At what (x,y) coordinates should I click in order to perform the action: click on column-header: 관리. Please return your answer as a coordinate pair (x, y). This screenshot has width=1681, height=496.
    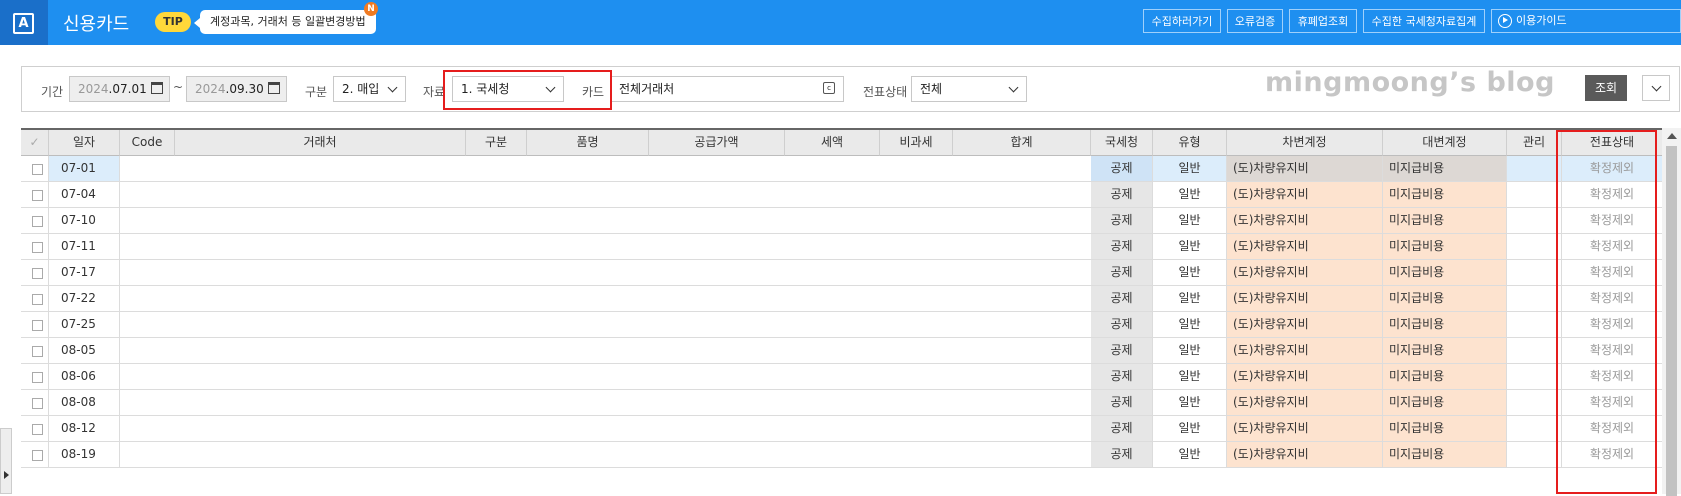
    Looking at the image, I should click on (1534, 143).